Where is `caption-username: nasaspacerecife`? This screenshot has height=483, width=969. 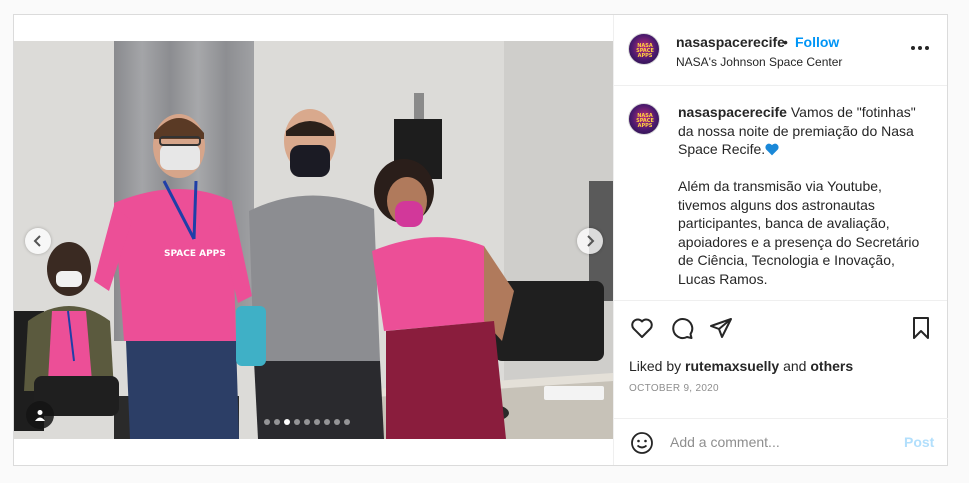 caption-username: nasaspacerecife is located at coordinates (732, 112).